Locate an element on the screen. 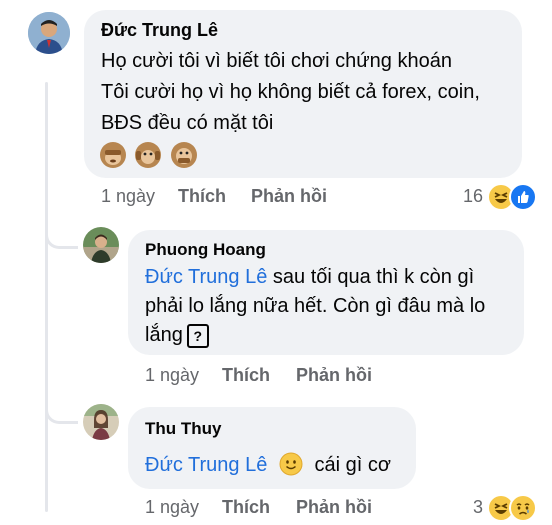  emoji-row is located at coordinates (151, 157).